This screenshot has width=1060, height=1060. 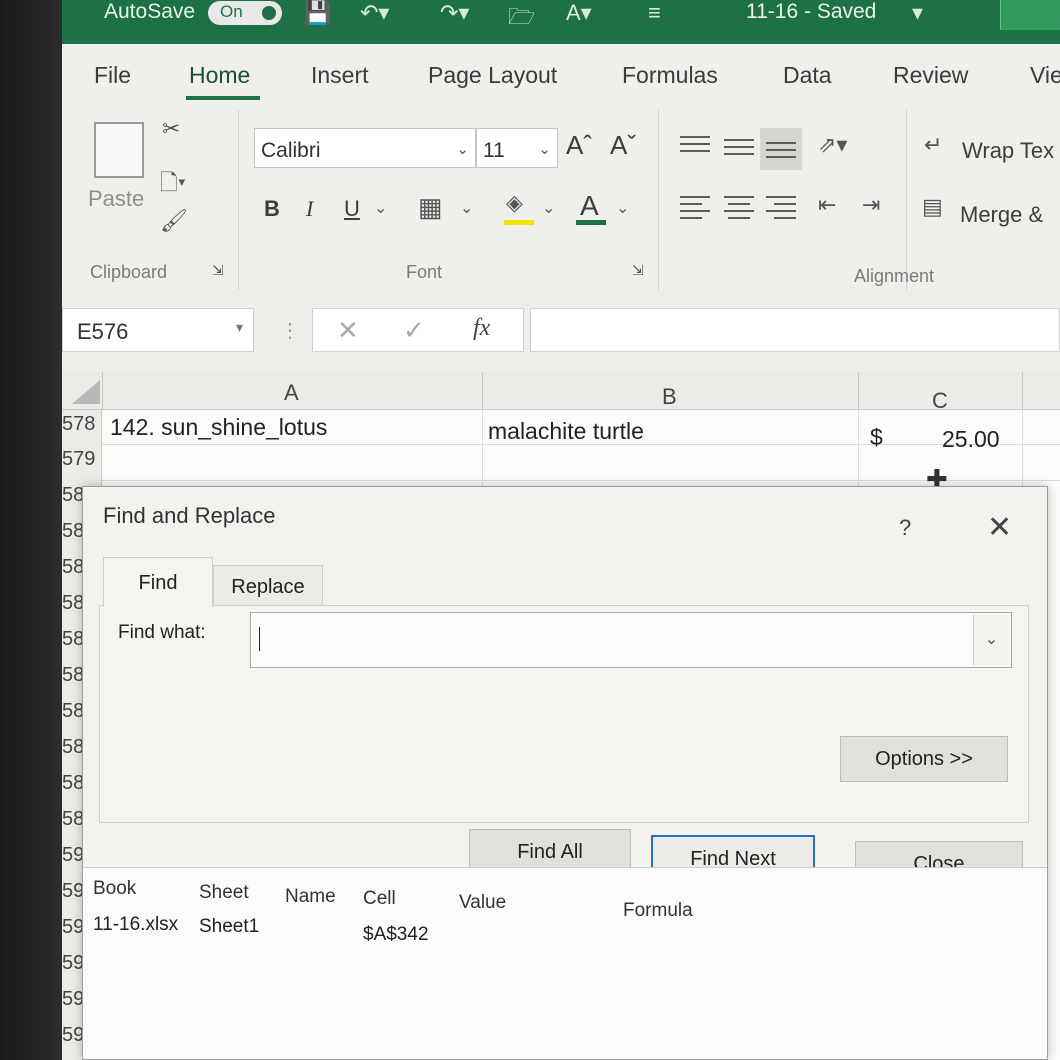 What do you see at coordinates (374, 13) in the screenshot?
I see `undo-icon: ↶▾` at bounding box center [374, 13].